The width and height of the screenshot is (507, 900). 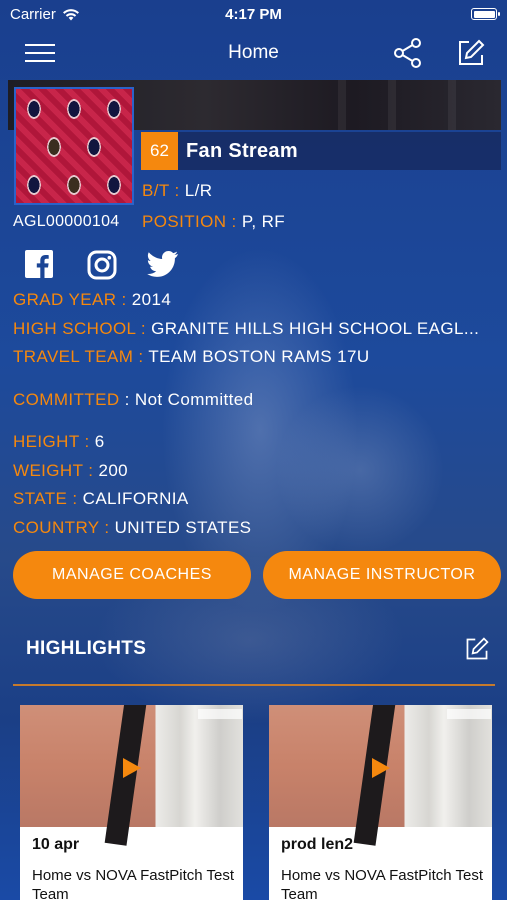 What do you see at coordinates (485, 14) in the screenshot?
I see `battery-icon` at bounding box center [485, 14].